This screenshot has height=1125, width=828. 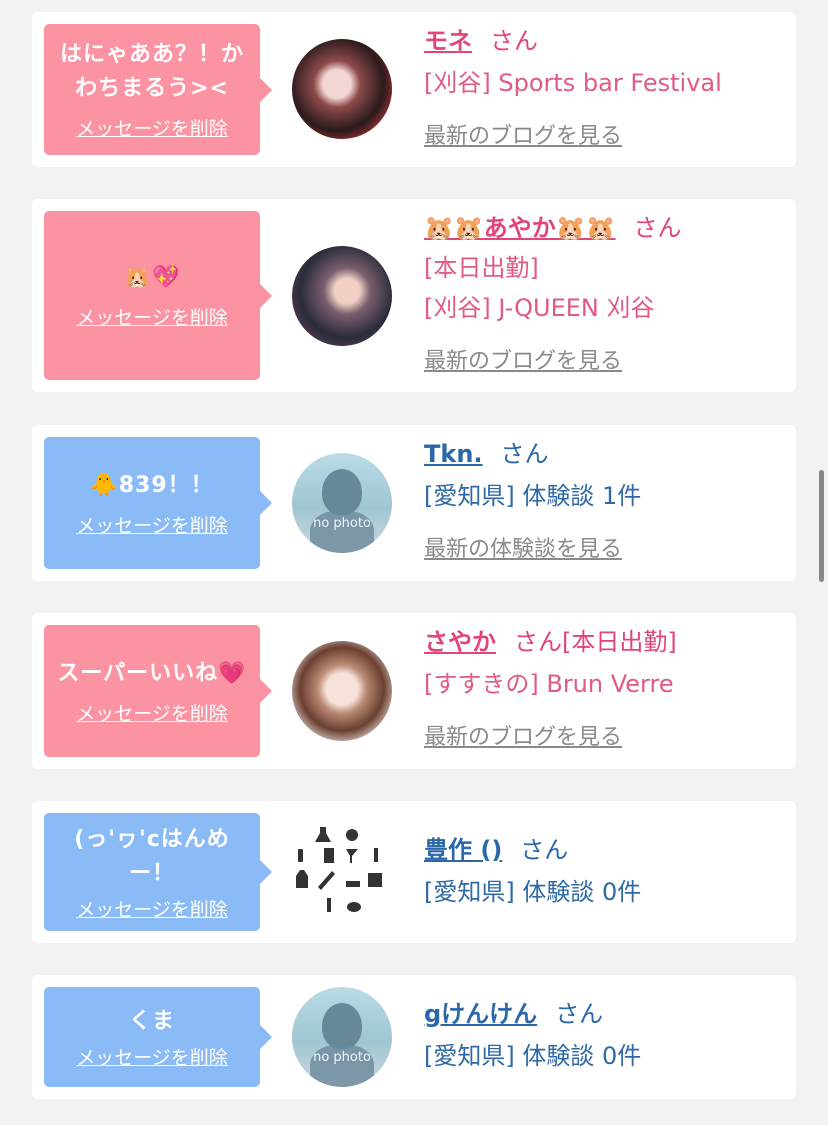 I want to click on user-name-link: 🐹🐹あやか🐹🐹, so click(x=520, y=228).